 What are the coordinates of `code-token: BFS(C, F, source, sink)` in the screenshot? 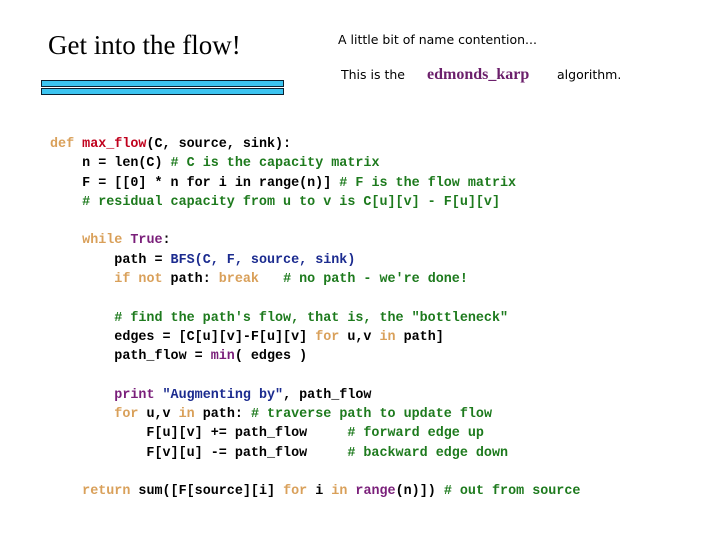 It's located at (263, 260).